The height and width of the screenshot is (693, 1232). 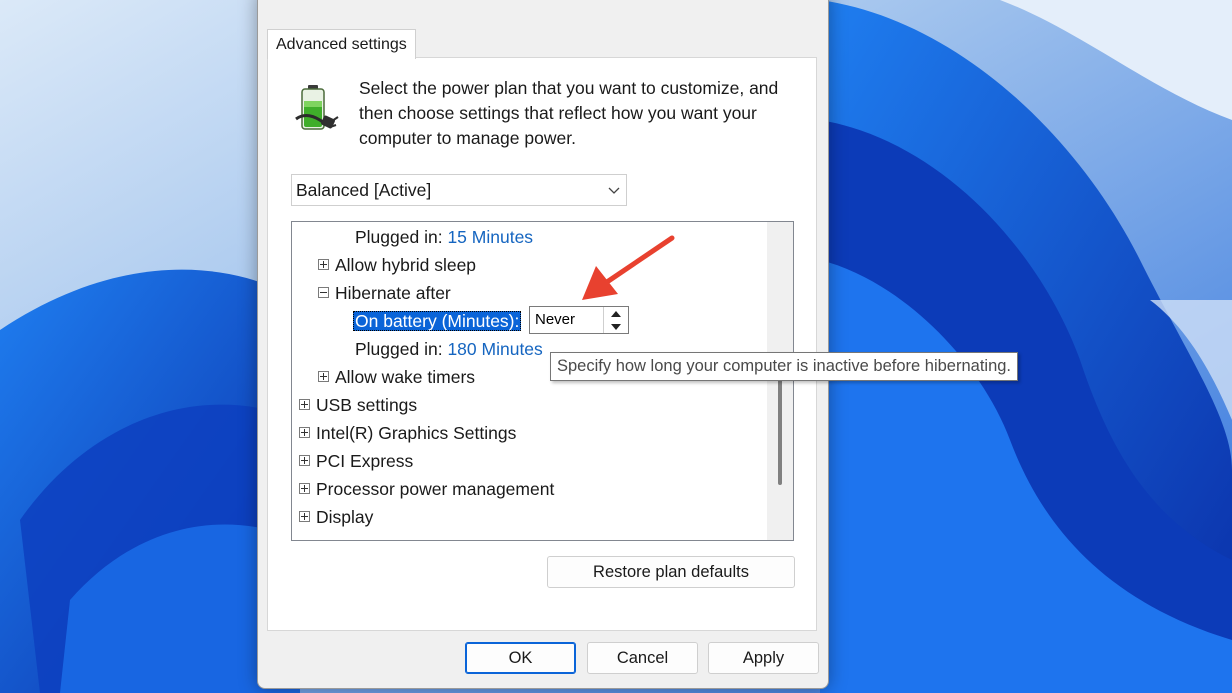 I want to click on tree-item-processor-power: Processor power management, so click(x=426, y=489).